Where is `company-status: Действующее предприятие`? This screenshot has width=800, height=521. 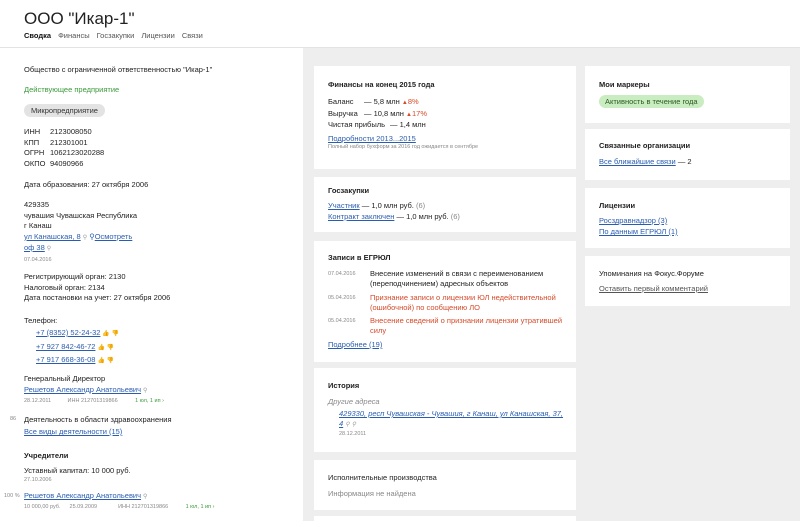 company-status: Действующее предприятие is located at coordinates (72, 89).